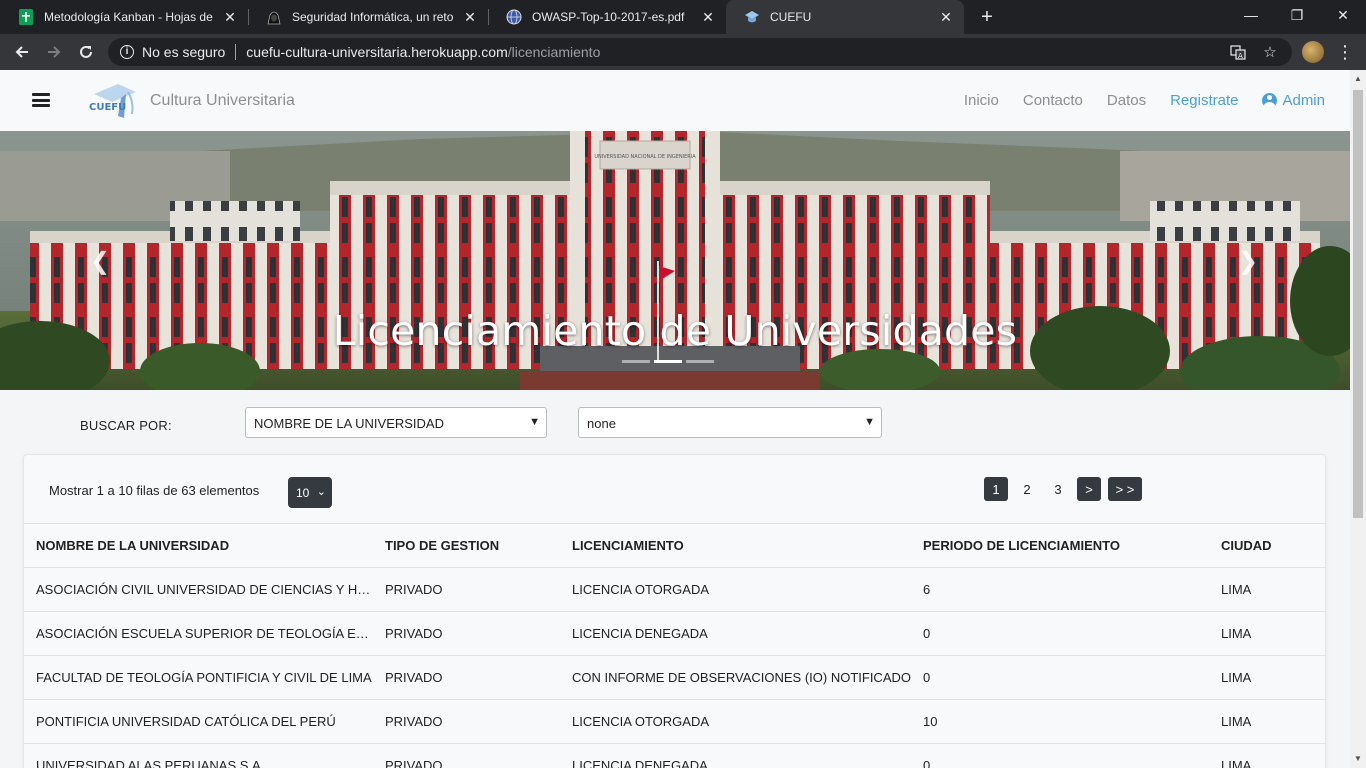 This screenshot has height=768, width=1366. What do you see at coordinates (987, 17) in the screenshot?
I see `new-tab-button: +` at bounding box center [987, 17].